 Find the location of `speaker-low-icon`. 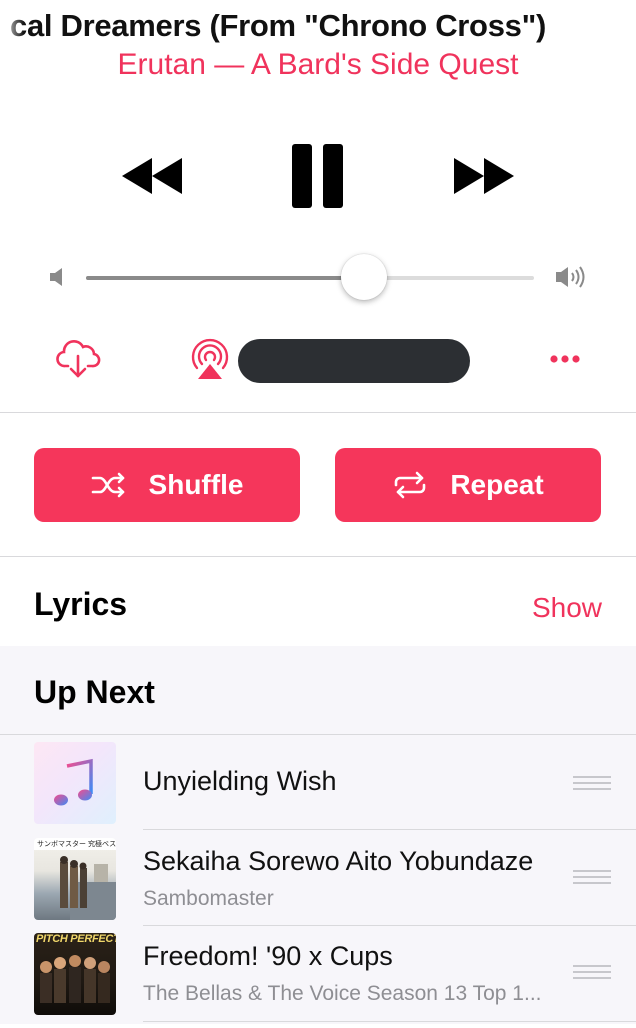

speaker-low-icon is located at coordinates (56, 277).